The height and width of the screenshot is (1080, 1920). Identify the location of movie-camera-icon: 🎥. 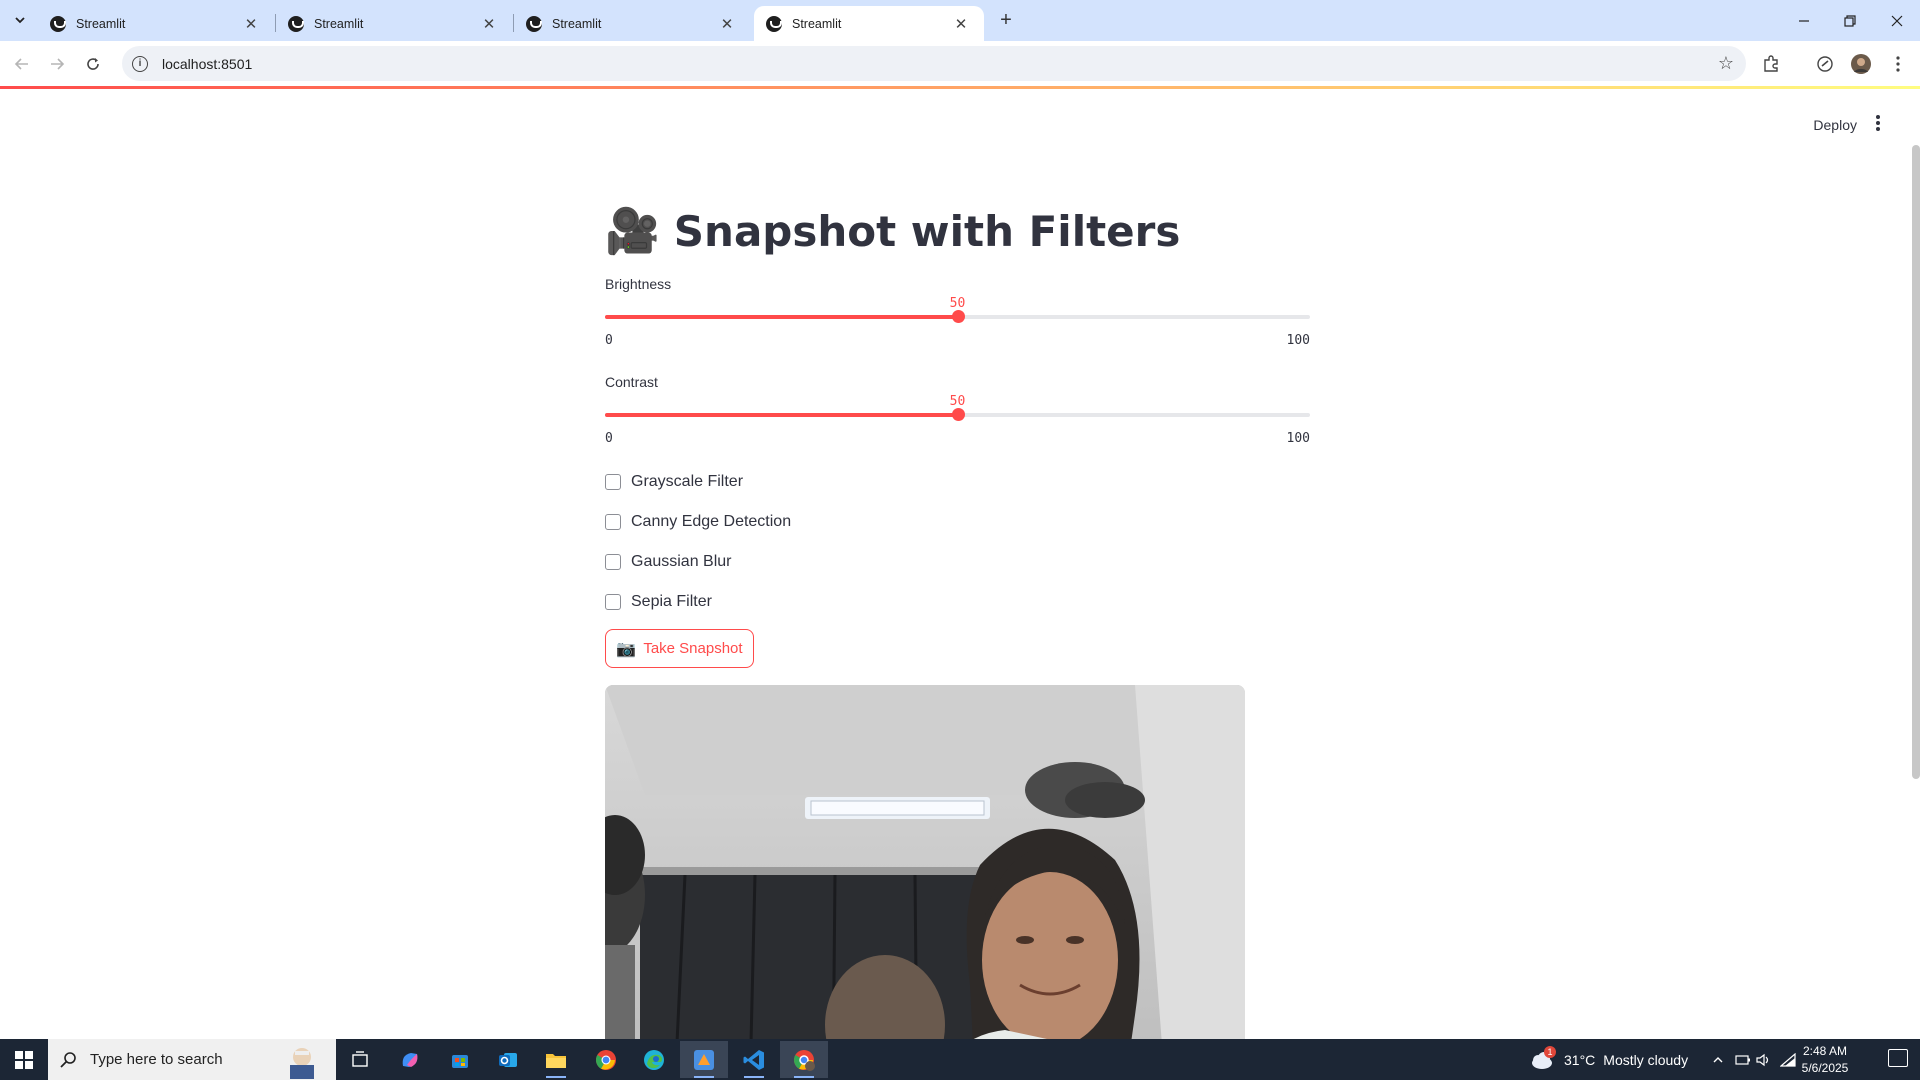
(632, 231).